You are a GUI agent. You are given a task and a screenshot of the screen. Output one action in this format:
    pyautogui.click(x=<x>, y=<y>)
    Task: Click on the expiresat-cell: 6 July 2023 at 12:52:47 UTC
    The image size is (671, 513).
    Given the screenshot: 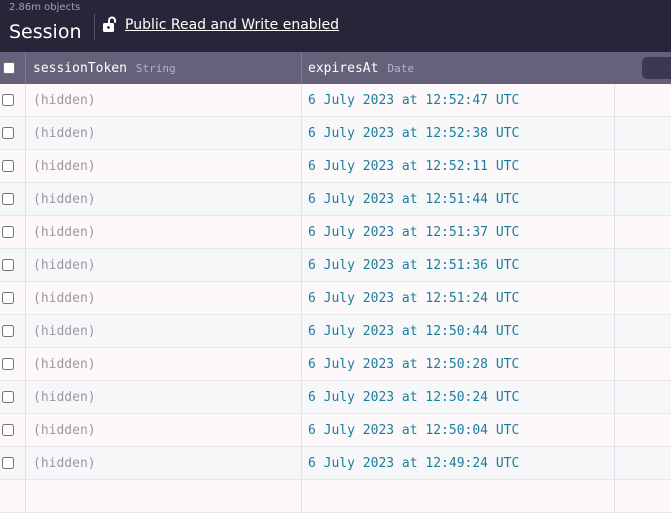 What is the action you would take?
    pyautogui.click(x=458, y=100)
    